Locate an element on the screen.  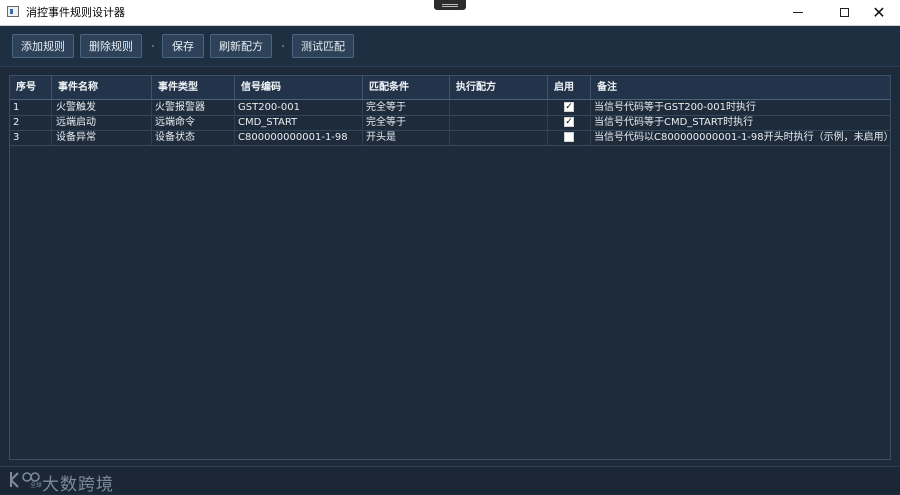
toolbar: 添加规则 删除规则 保存 刷新配方 测试匹配 is located at coordinates (450, 46).